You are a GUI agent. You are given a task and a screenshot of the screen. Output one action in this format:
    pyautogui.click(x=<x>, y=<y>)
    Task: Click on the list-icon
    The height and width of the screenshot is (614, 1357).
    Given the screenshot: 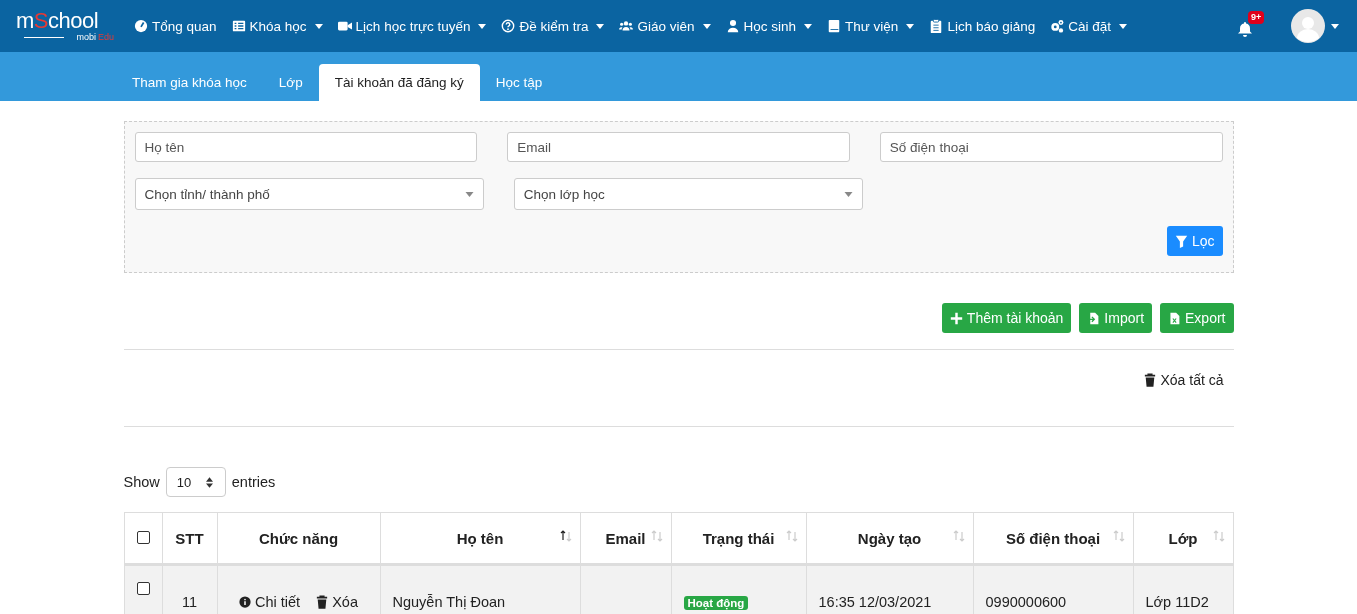 What is the action you would take?
    pyautogui.click(x=238, y=26)
    